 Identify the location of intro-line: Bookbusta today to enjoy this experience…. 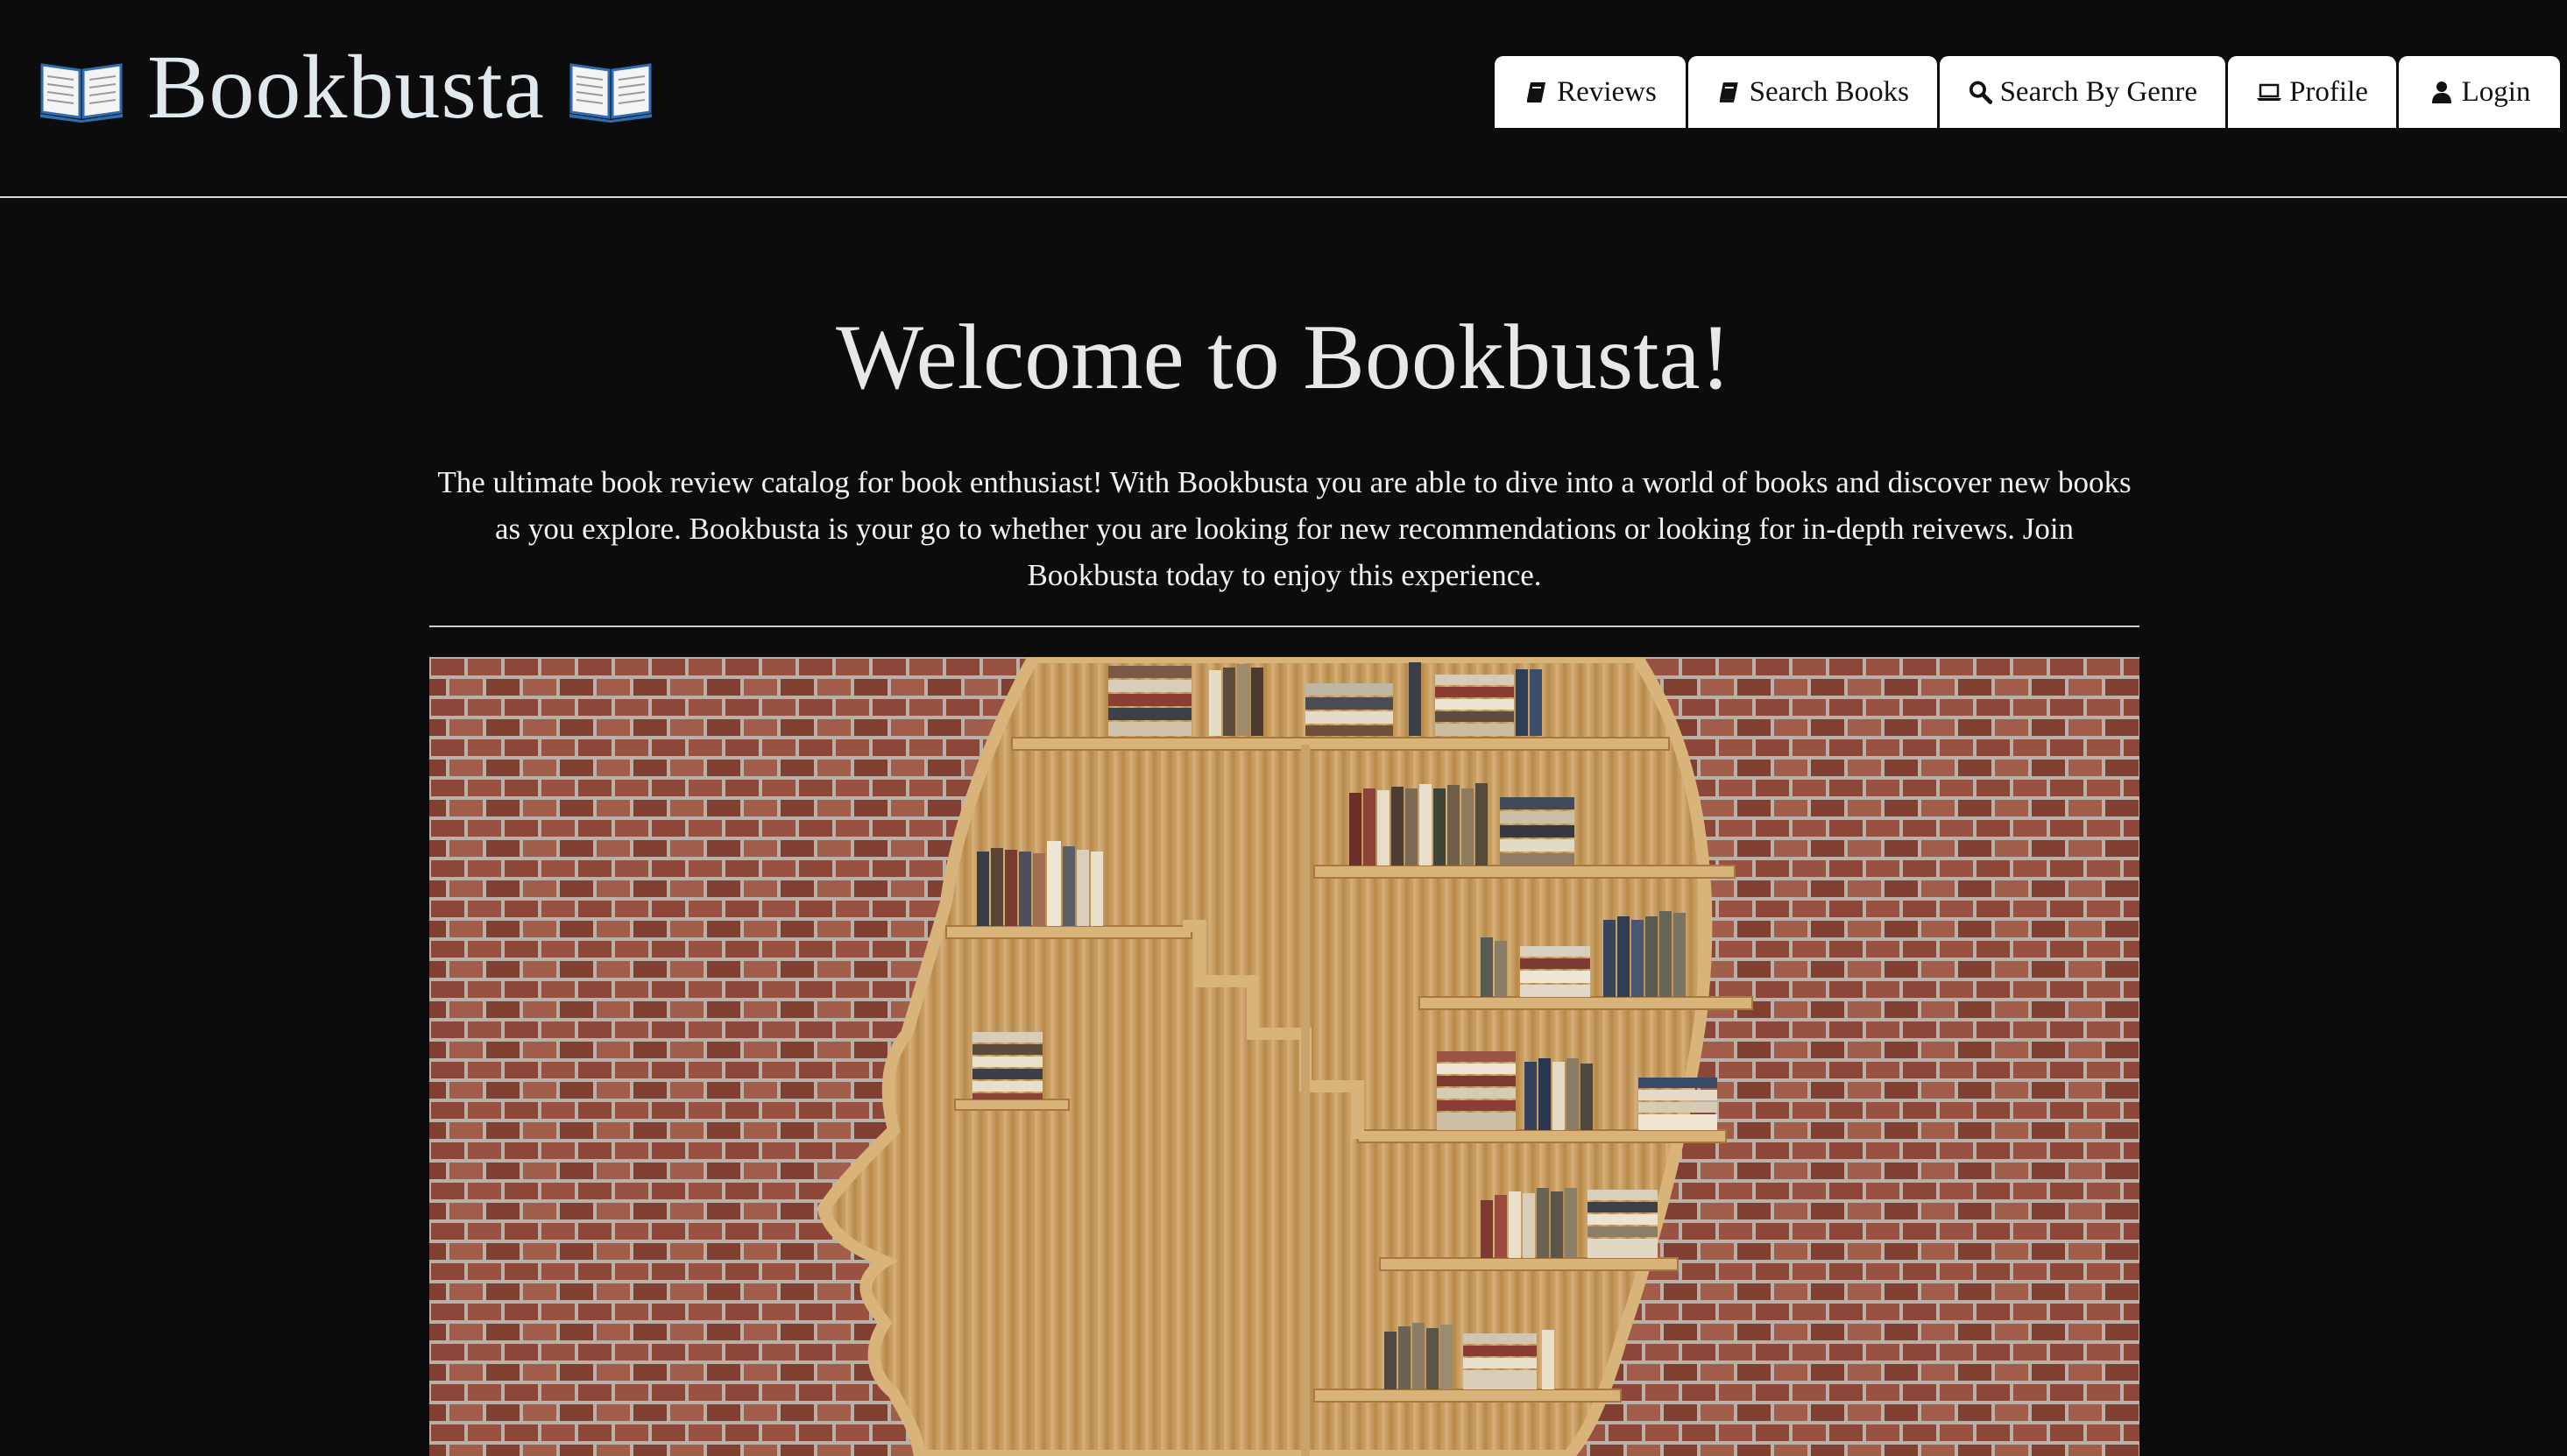
(1285, 575).